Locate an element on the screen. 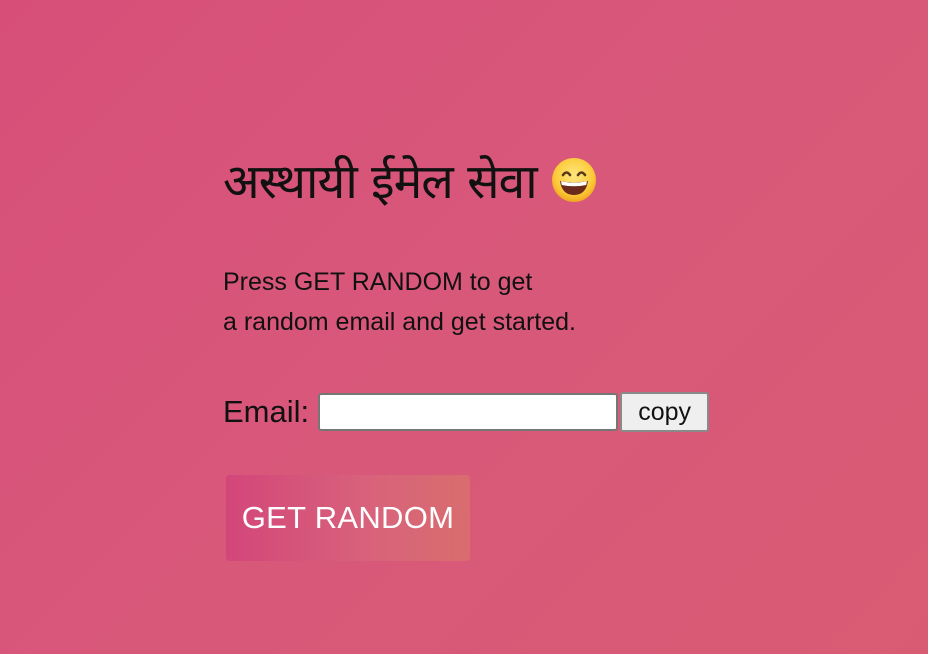 Image resolution: width=928 pixels, height=654 pixels. title-row: अस्थायी ईमेल सेवा is located at coordinates (523, 180).